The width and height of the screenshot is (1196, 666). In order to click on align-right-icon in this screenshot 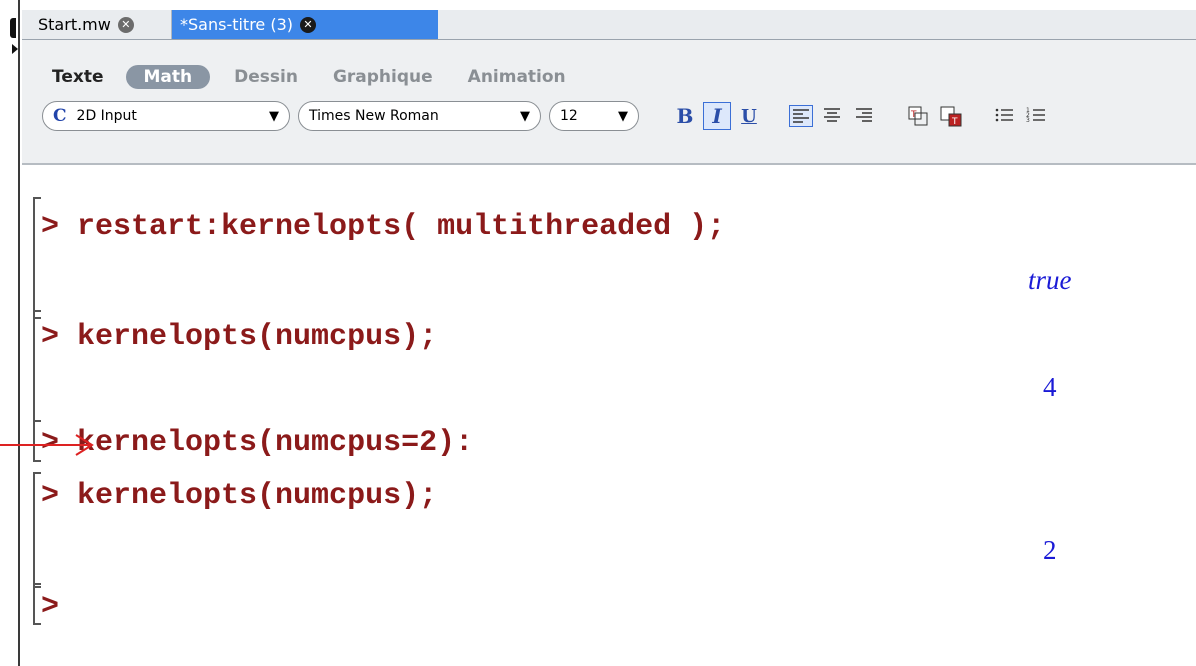, I will do `click(865, 116)`.